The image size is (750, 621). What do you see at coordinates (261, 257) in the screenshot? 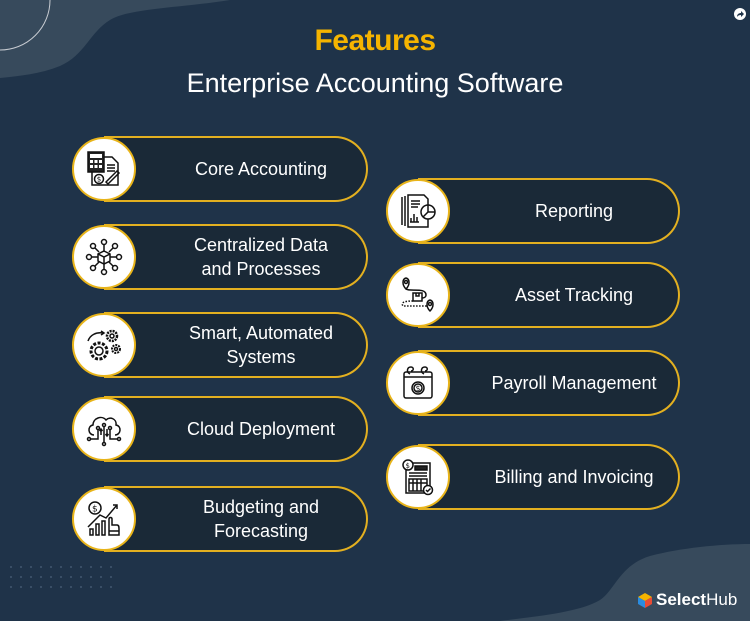
I see `feature-label: Centralized Data and Processes` at bounding box center [261, 257].